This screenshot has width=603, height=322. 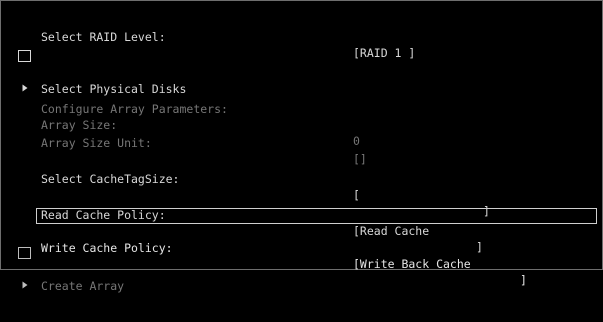 I want to click on array-size-unit-row: Array Size Unit: [], so click(x=301, y=142).